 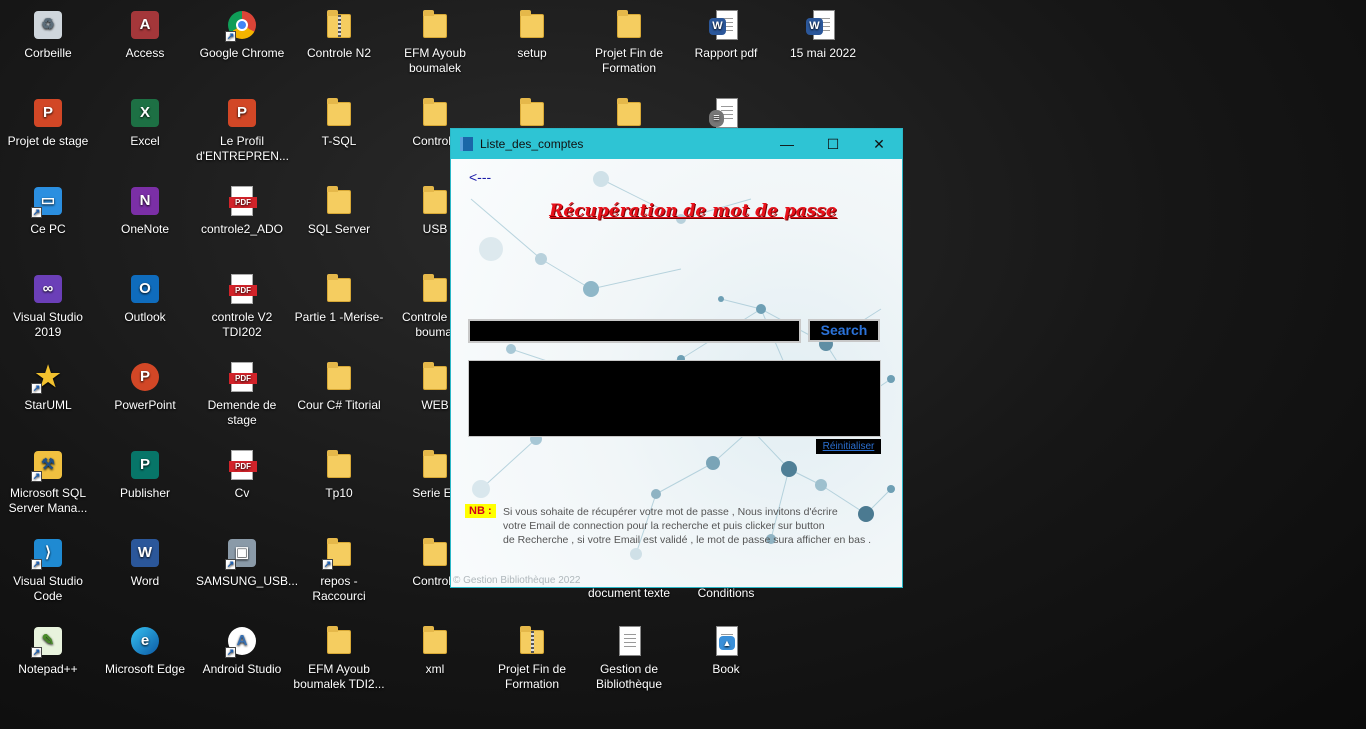 I want to click on window-title: Liste_des_comptes, so click(x=532, y=144).